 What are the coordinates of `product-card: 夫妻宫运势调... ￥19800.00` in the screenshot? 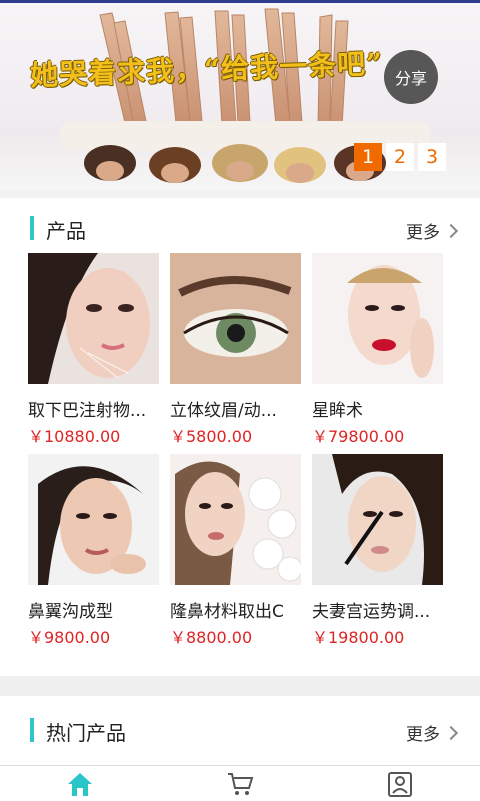 It's located at (377, 551).